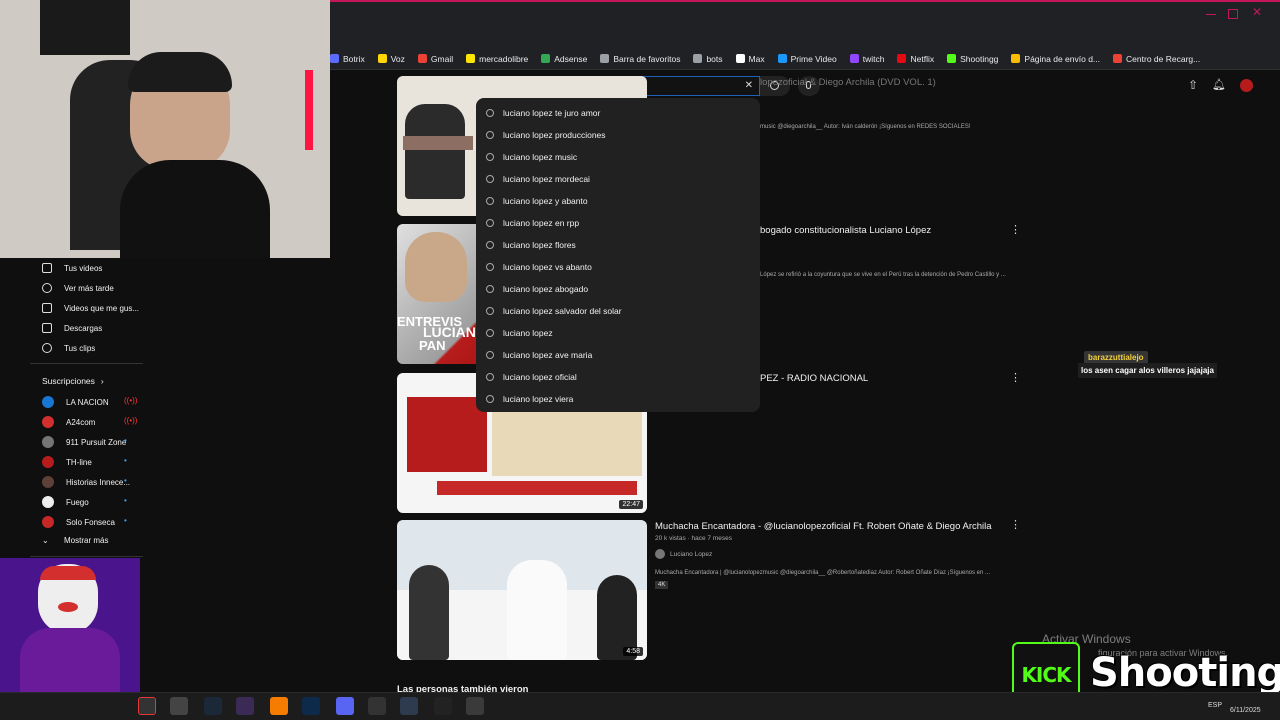 This screenshot has width=1280, height=720. Describe the element at coordinates (1246, 85) in the screenshot. I see `account-avatar` at that location.